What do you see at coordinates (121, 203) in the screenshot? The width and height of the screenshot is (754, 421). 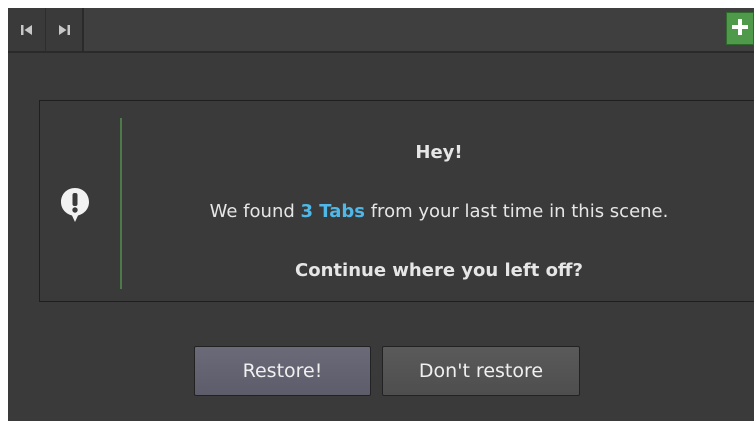 I see `notice-divider` at bounding box center [121, 203].